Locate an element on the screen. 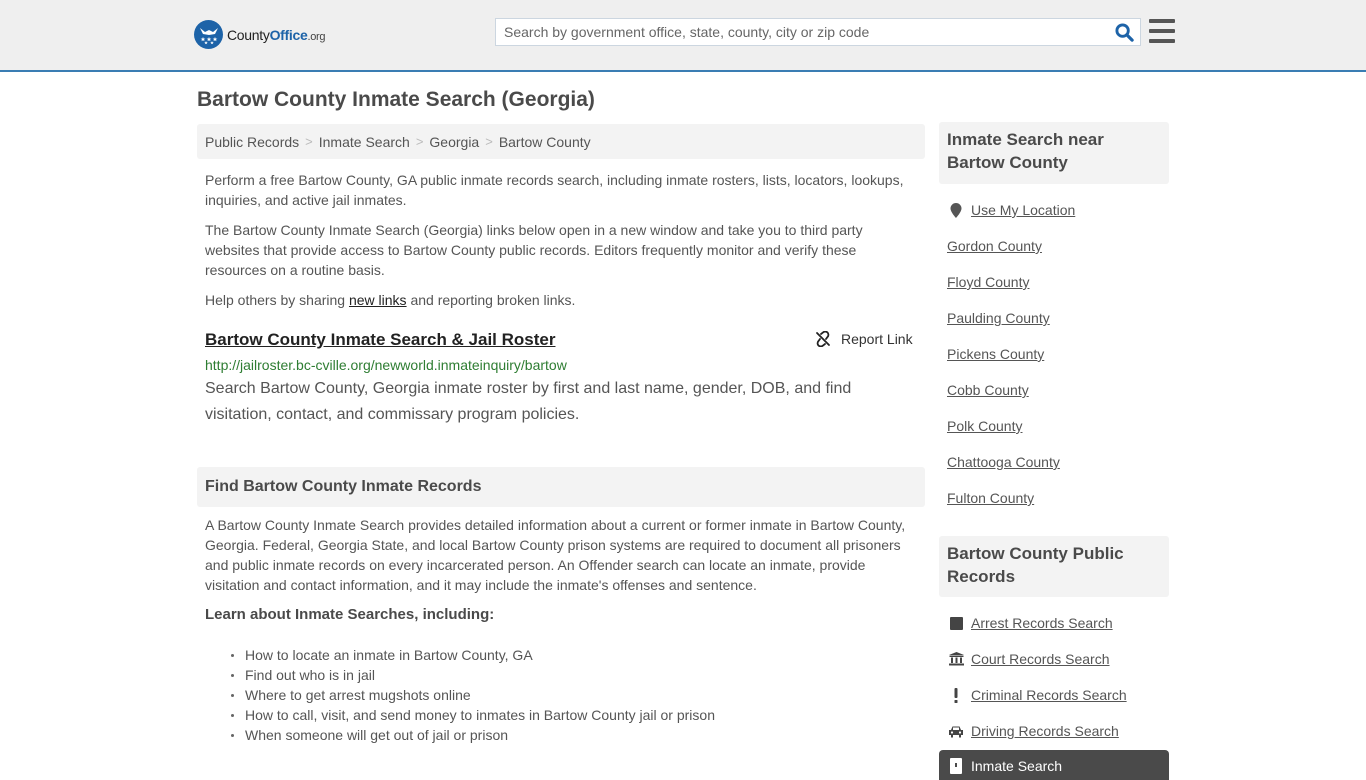 The image size is (1366, 780). nearby-county-item: Paulding County is located at coordinates (1011, 318).